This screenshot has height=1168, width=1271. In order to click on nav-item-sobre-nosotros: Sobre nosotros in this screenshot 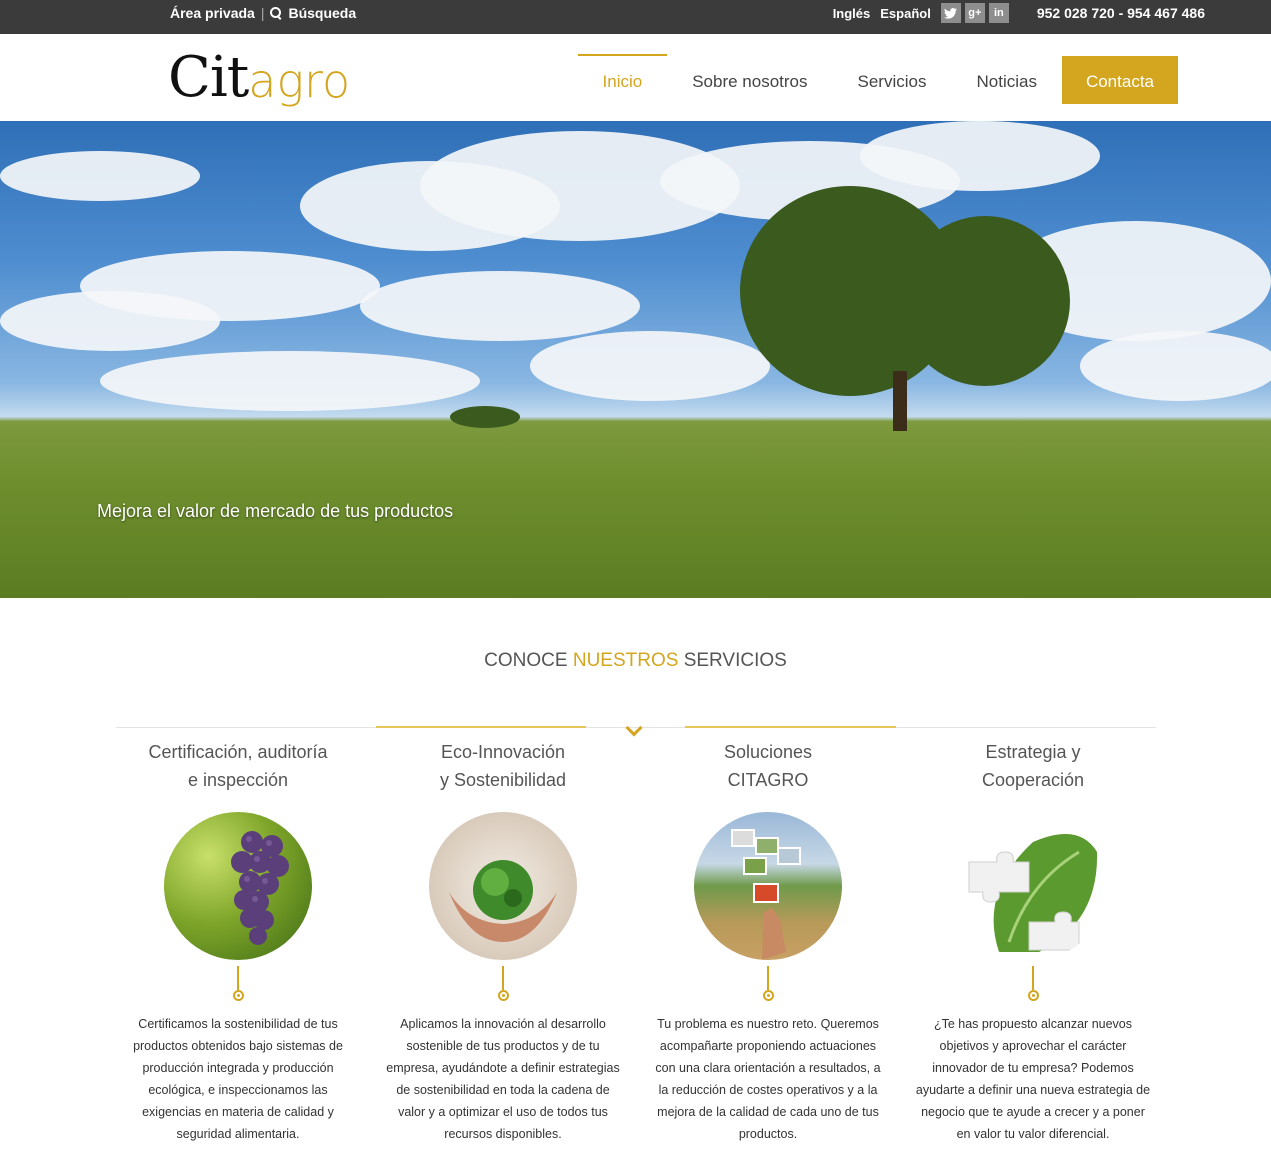, I will do `click(749, 79)`.